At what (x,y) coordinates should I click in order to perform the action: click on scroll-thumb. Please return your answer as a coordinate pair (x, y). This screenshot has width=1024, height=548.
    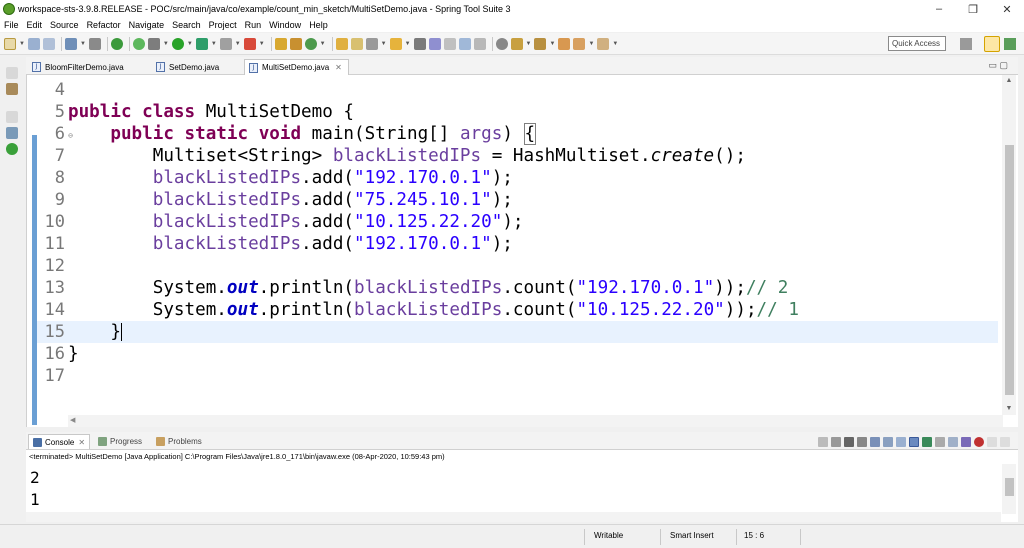
    Looking at the image, I should click on (1009, 487).